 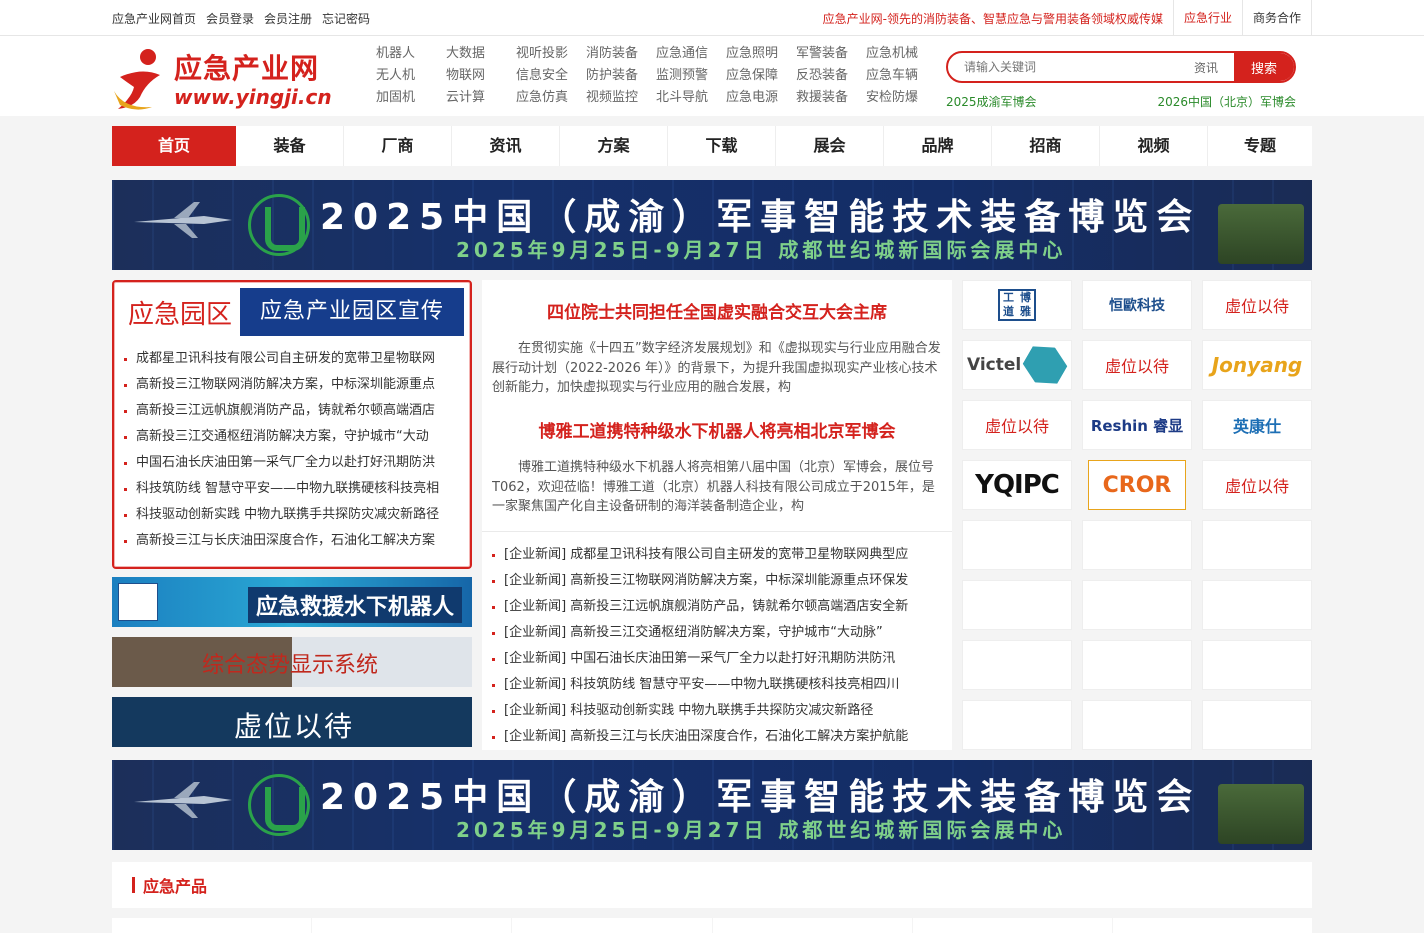 I want to click on news-item: [企业新闻] 成都星卫讯科技有限公司自主研发的宽带卫星物联网典型应, so click(x=717, y=555).